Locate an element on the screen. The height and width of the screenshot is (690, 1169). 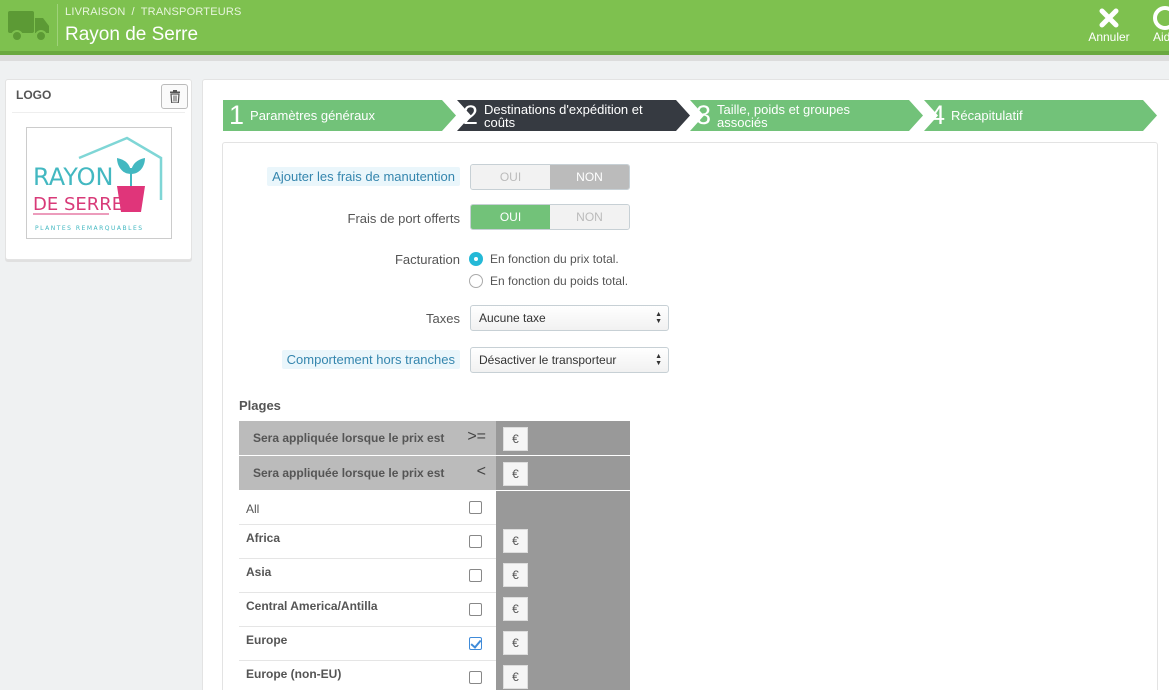
billing-option-price-label: En fonction du prix total. is located at coordinates (554, 259).